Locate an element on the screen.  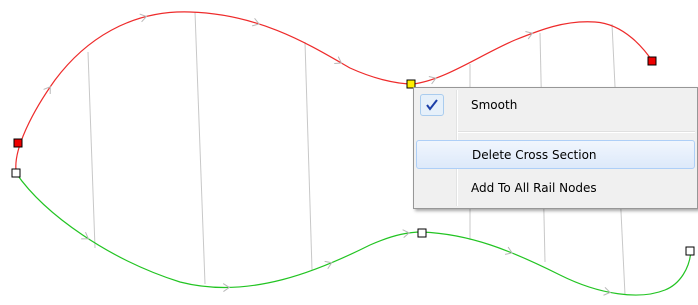
check-icon is located at coordinates (432, 105).